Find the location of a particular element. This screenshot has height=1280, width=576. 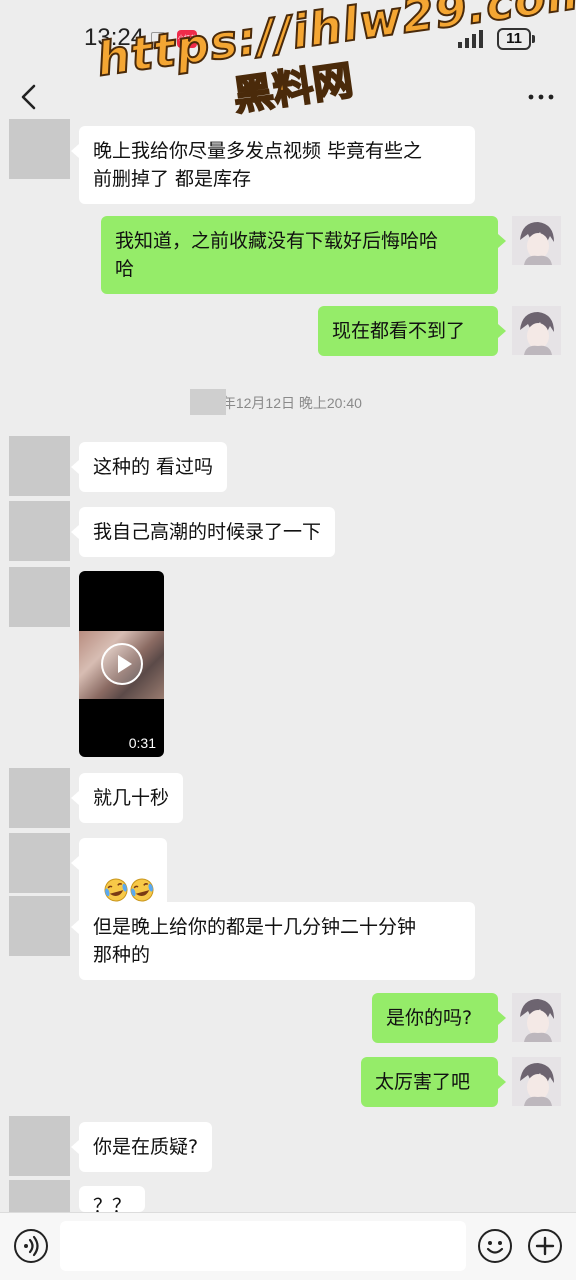

more-functions-button is located at coordinates (545, 1246).